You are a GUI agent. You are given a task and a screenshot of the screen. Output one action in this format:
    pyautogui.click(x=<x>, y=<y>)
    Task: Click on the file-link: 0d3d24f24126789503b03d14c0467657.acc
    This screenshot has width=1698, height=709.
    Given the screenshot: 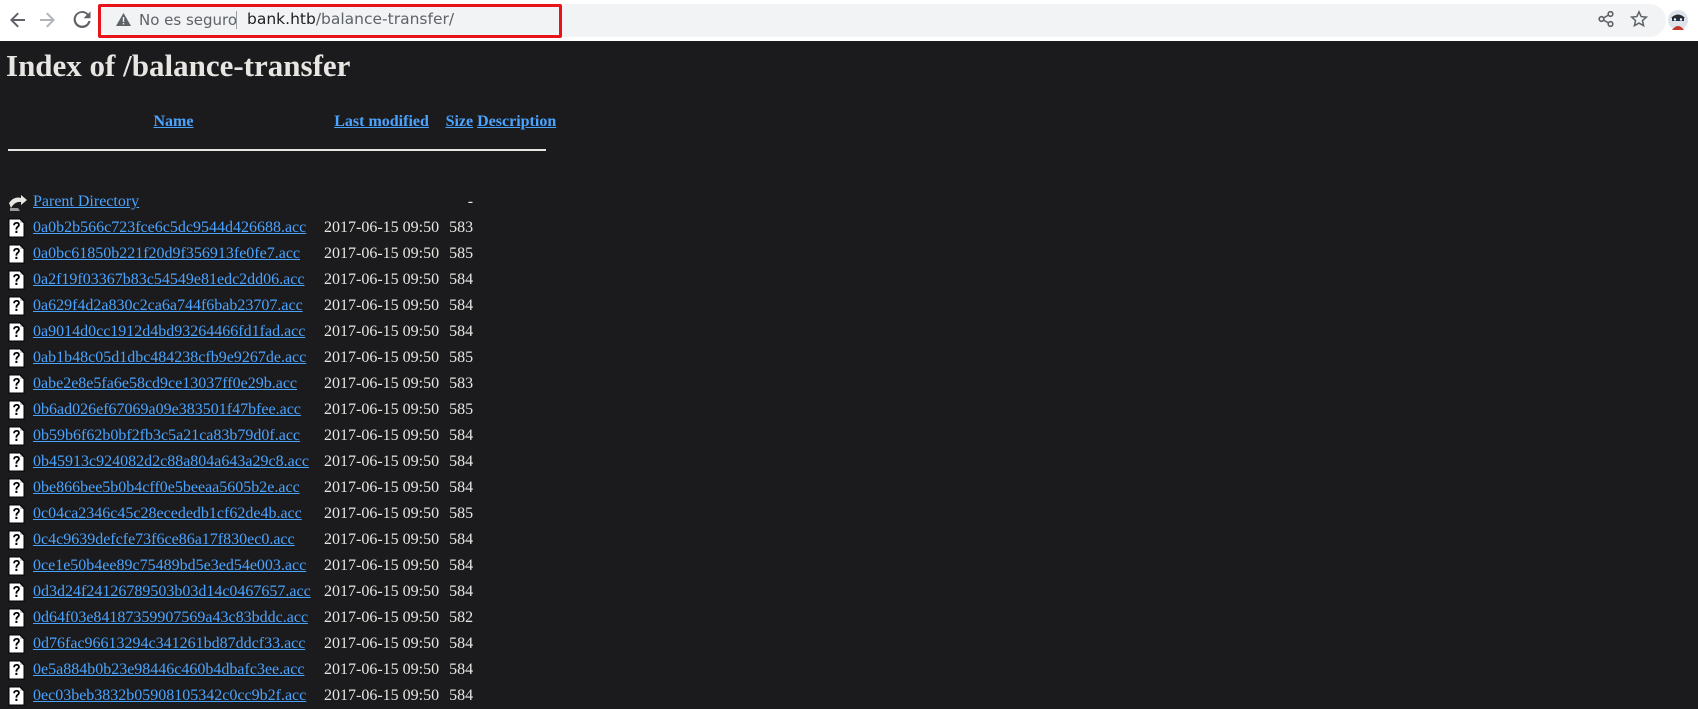 What is the action you would take?
    pyautogui.click(x=172, y=591)
    